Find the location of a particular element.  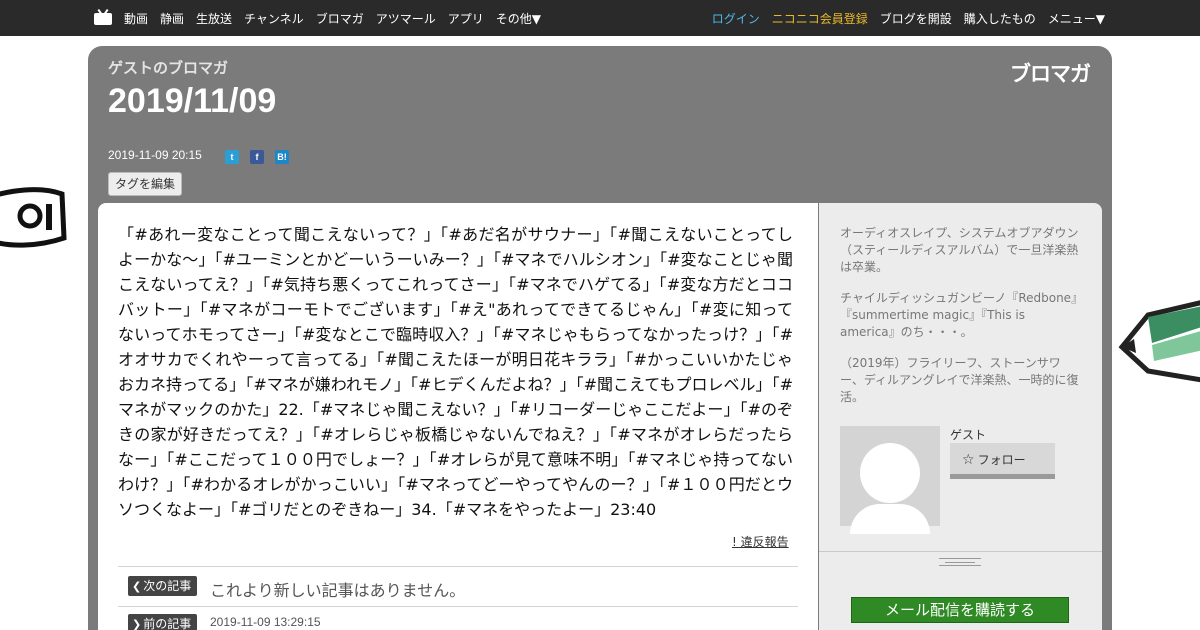

nav-item-video: 動画 is located at coordinates (136, 18).